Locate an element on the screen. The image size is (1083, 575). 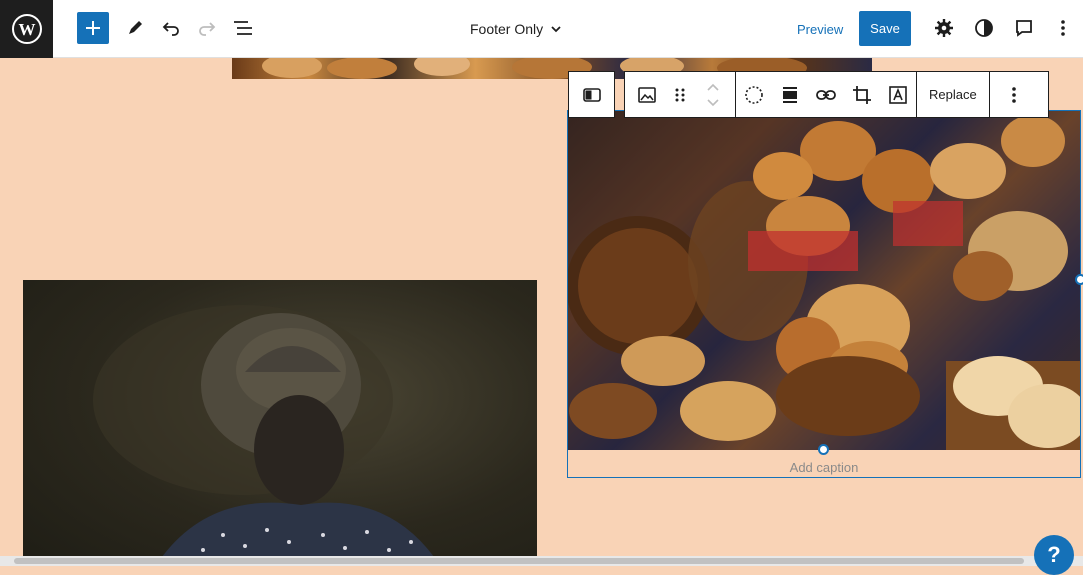
list-view-button is located at coordinates (243, 28).